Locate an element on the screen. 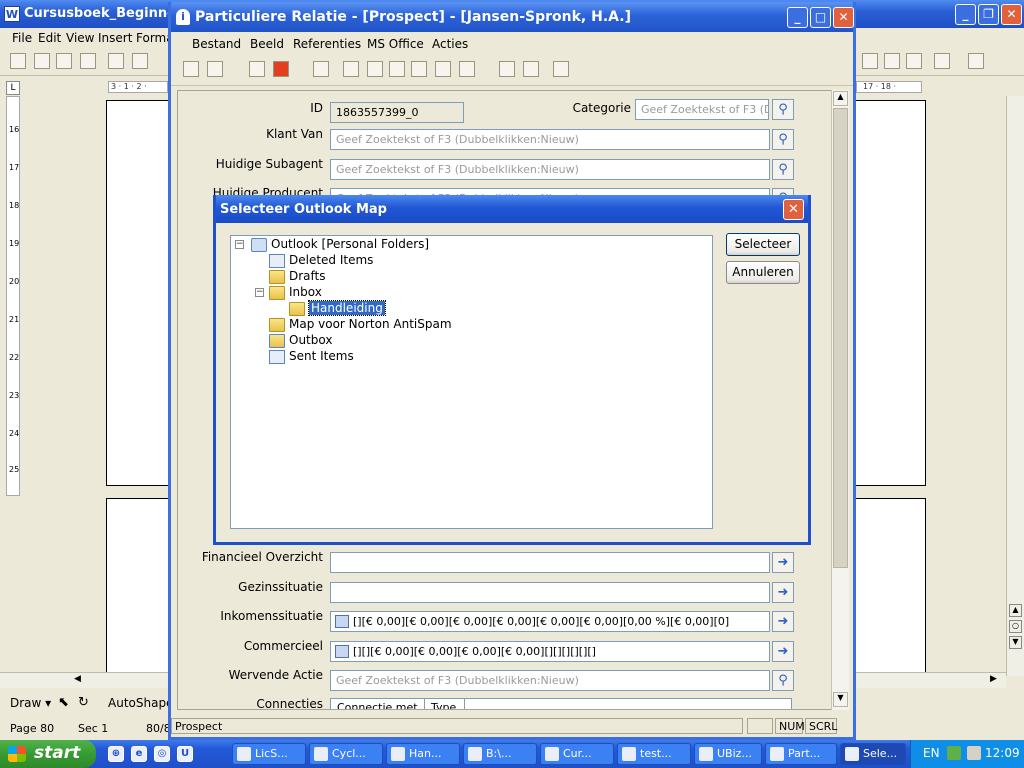 The image size is (1024, 768). select-objects-icon: ⬉ is located at coordinates (63, 702).